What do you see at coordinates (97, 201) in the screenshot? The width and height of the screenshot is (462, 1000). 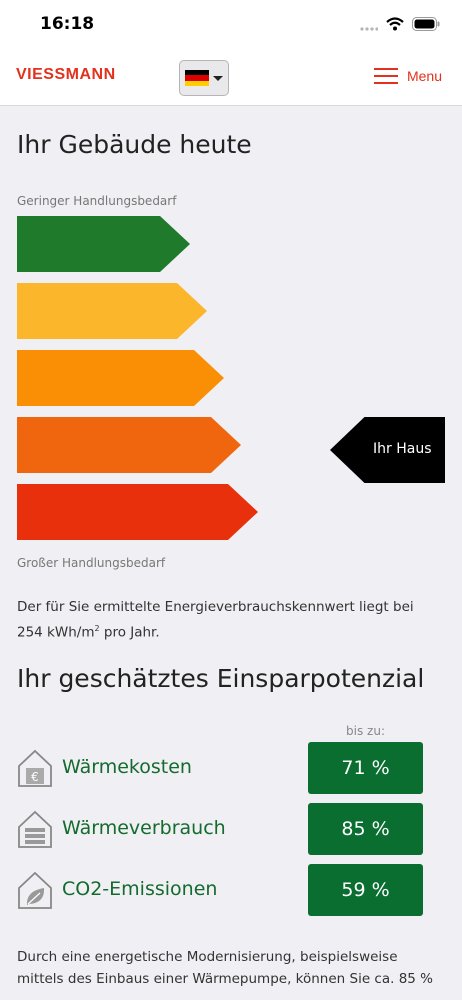 I see `scale-top-label: Geringer Handlungsbedarf` at bounding box center [97, 201].